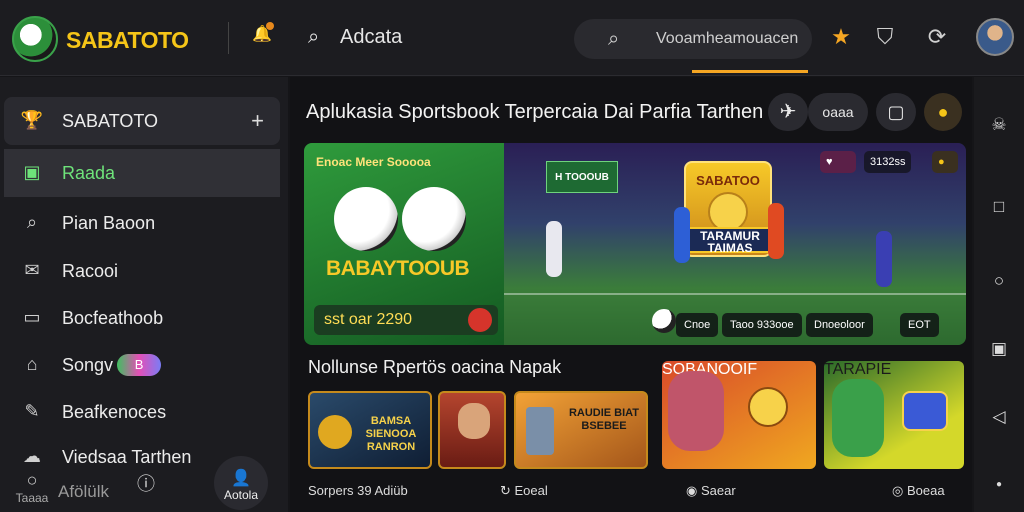 The height and width of the screenshot is (512, 1024). I want to click on wallet-icon: ▣, so click(32, 172).